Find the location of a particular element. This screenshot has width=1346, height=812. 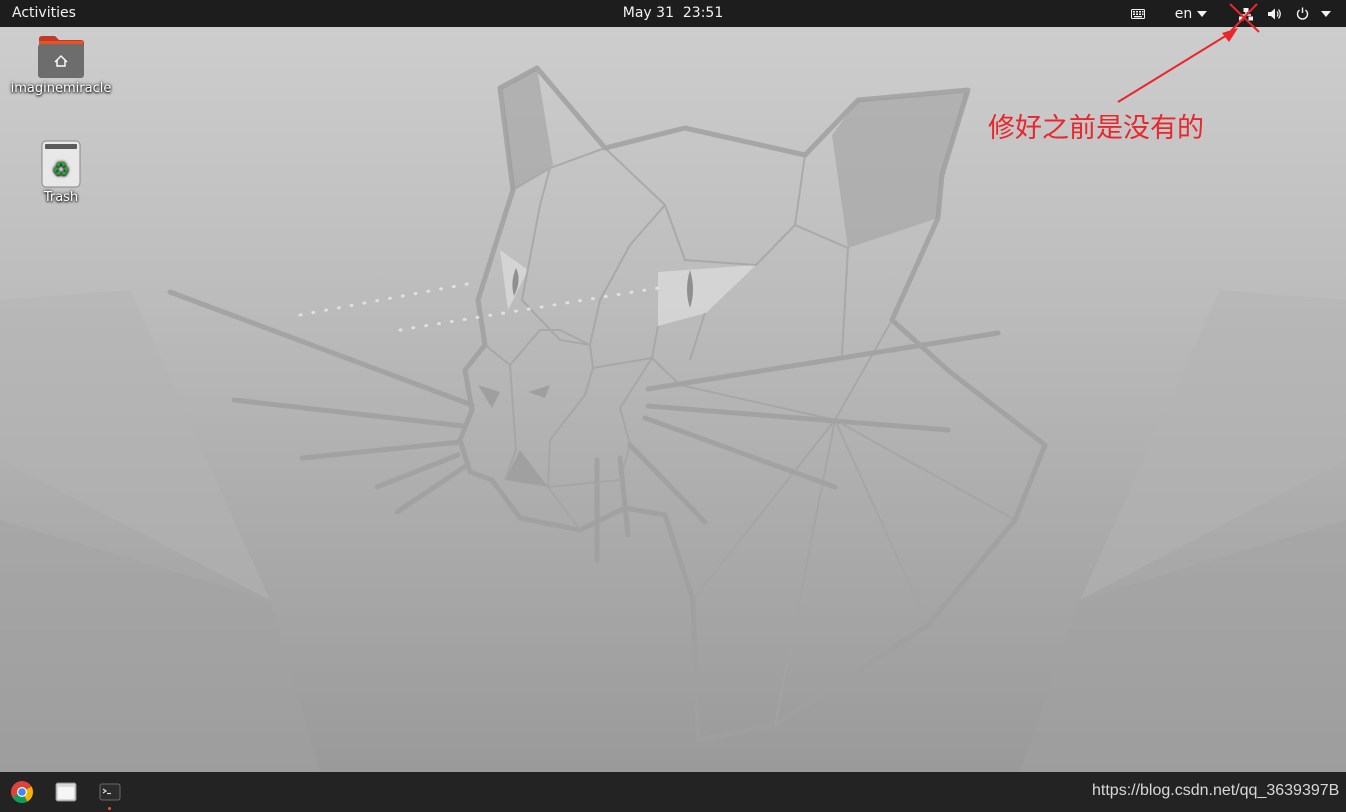

desktop-icon-label: Trash is located at coordinates (61, 197).